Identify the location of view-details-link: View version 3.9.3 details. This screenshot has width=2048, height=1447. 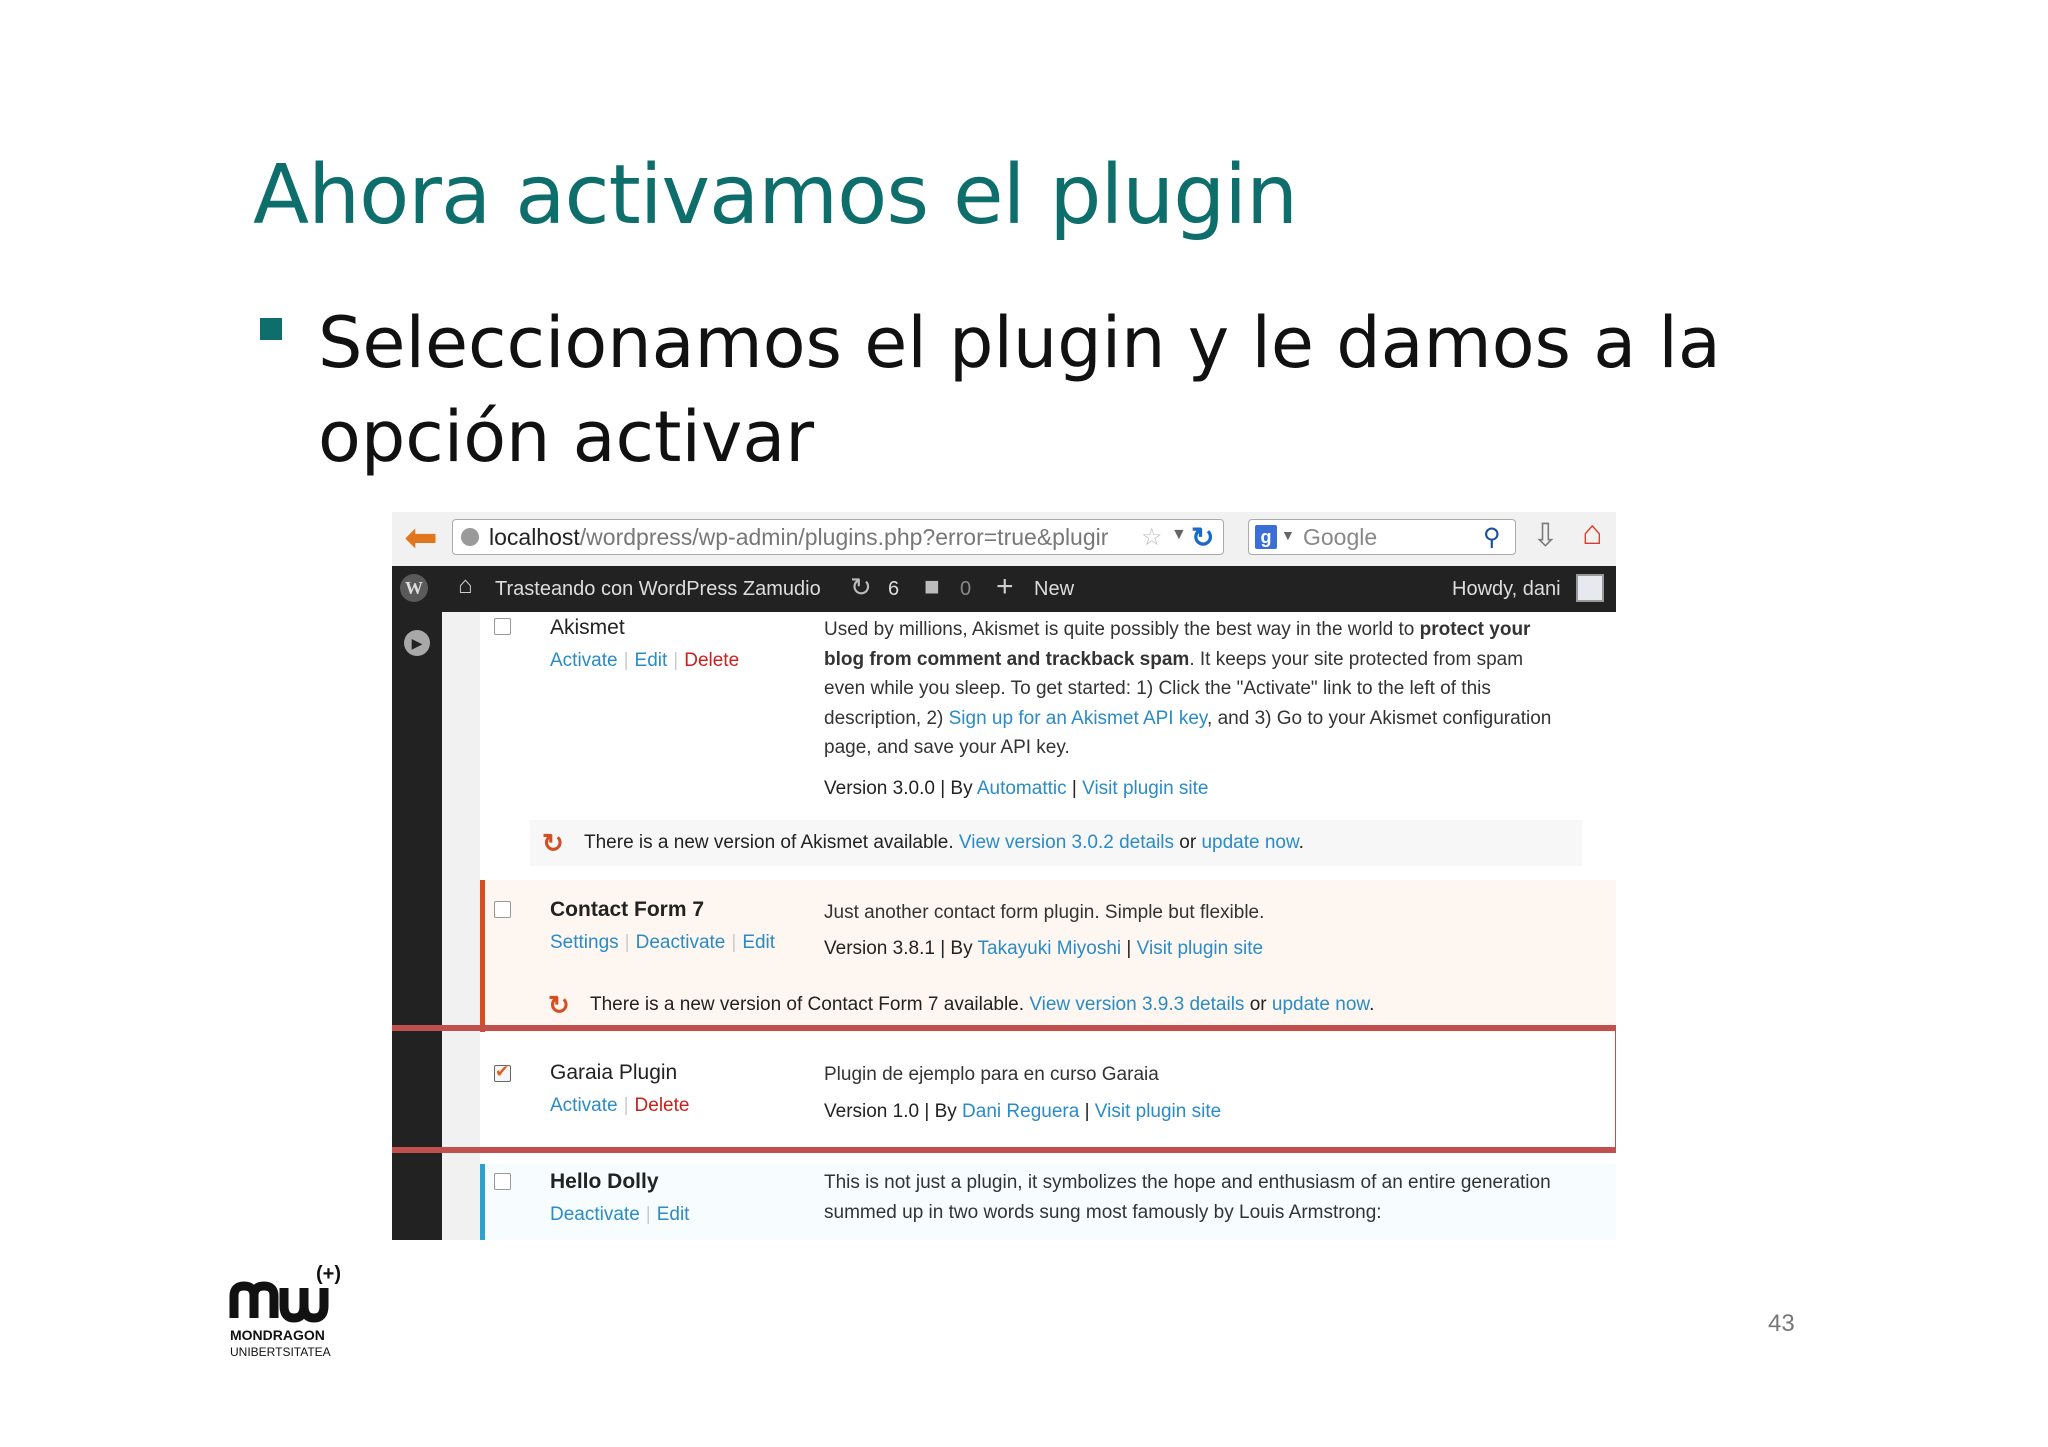
(1136, 1004).